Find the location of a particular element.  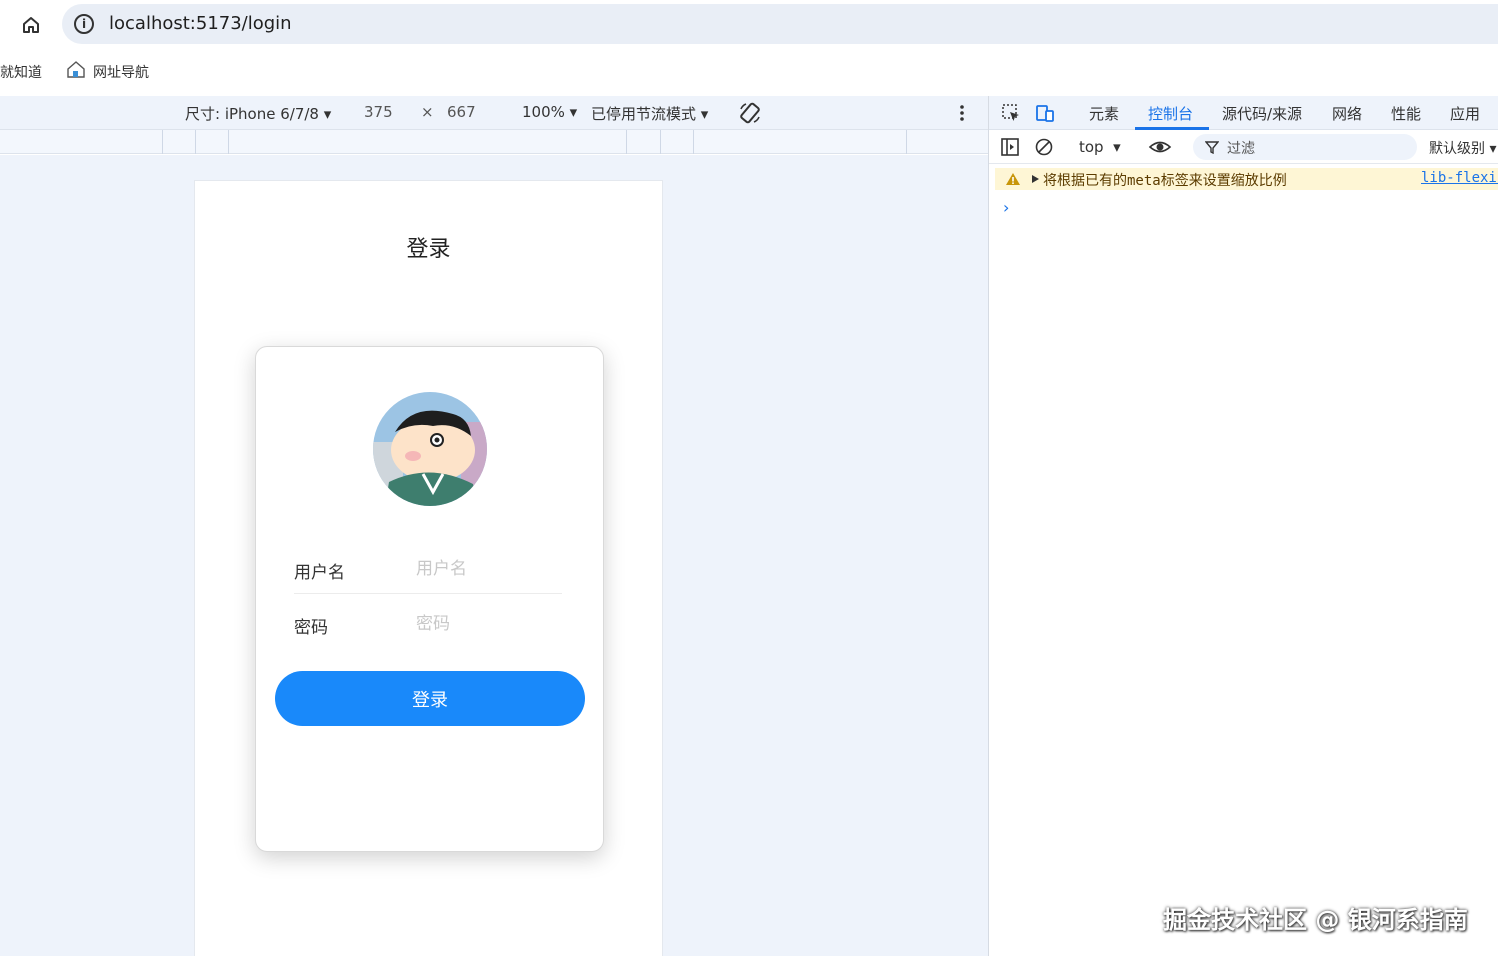

console-warning-row: 将根据已有的meta标签来设置缩放比例 lib-flexib is located at coordinates (1246, 179).